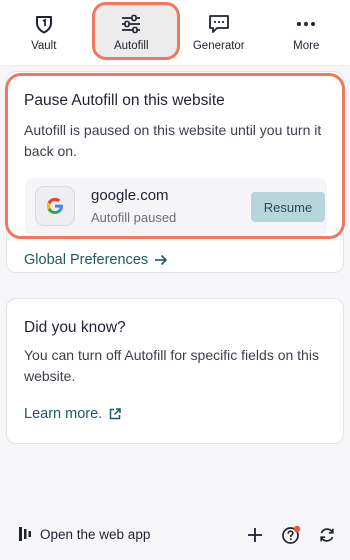  What do you see at coordinates (306, 24) in the screenshot?
I see `more-dots-icon` at bounding box center [306, 24].